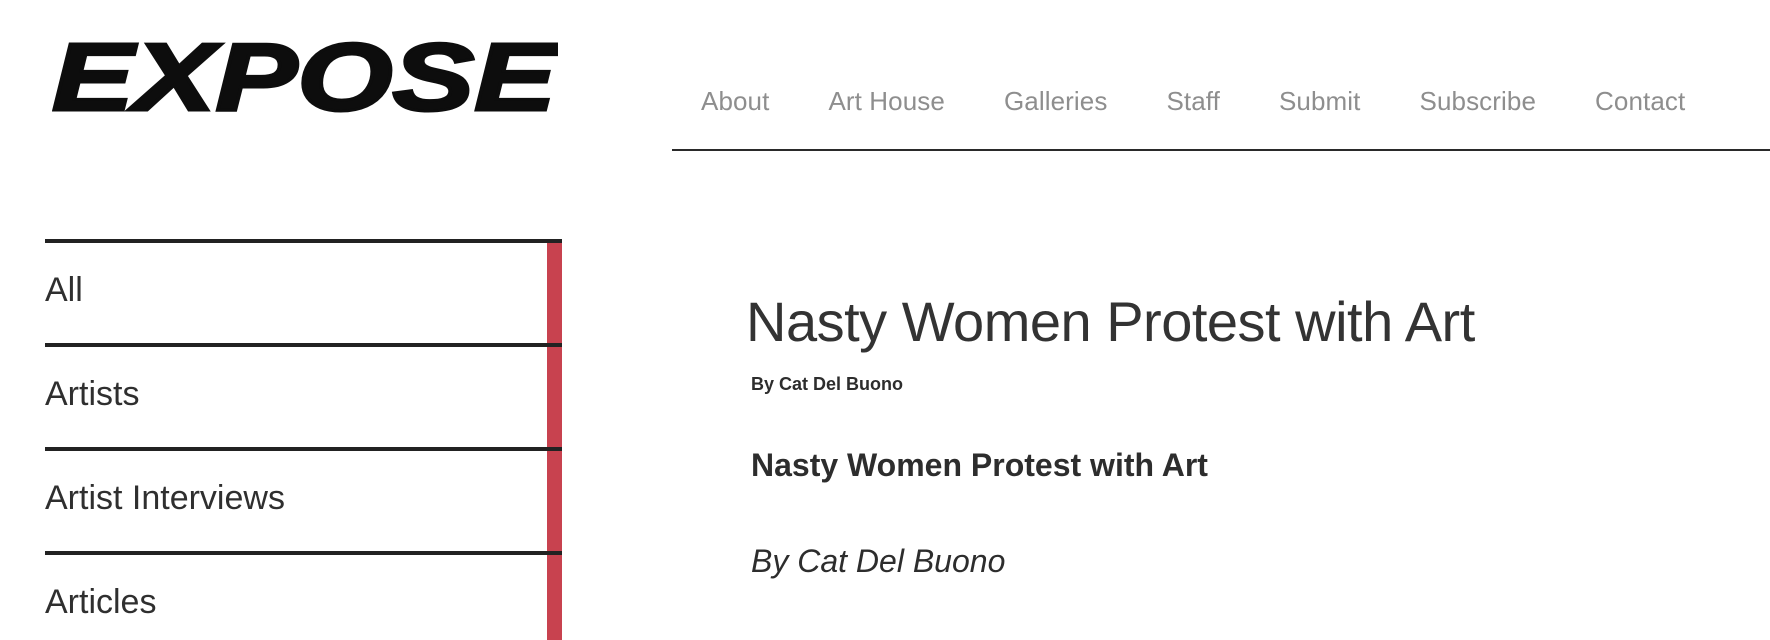 Image resolution: width=1770 pixels, height=640 pixels. I want to click on article-heading: Nasty Women Protest with Art, so click(979, 465).